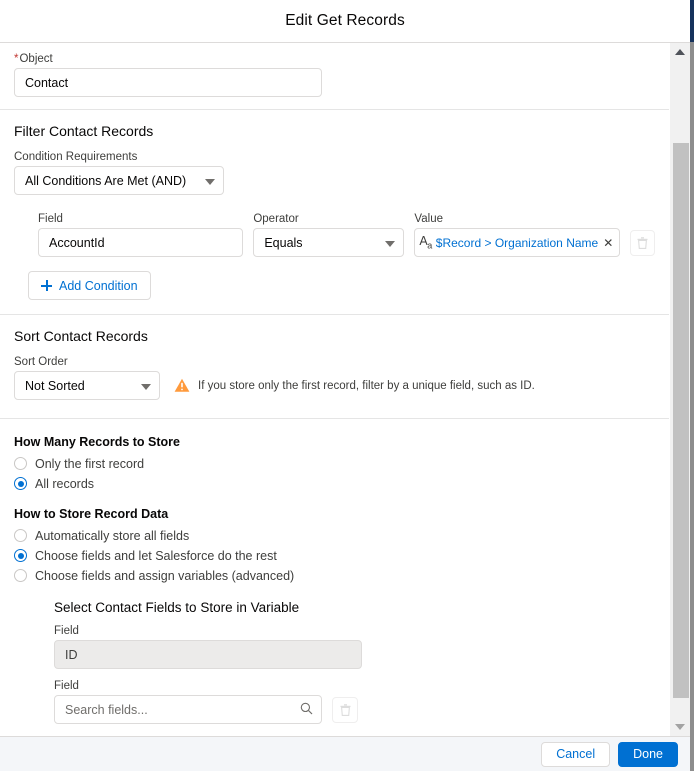 This screenshot has height=771, width=694. Describe the element at coordinates (425, 242) in the screenshot. I see `text-format-icon: Aa` at that location.